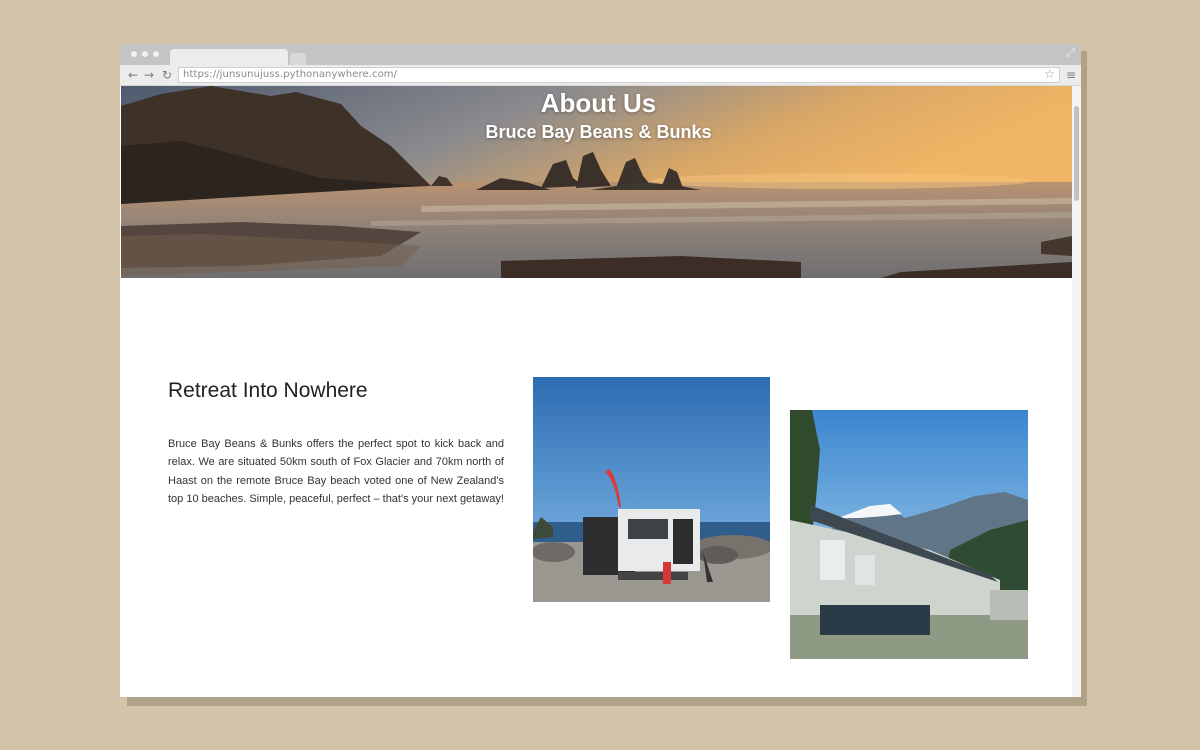 The width and height of the screenshot is (1200, 750). Describe the element at coordinates (909, 534) in the screenshot. I see `cabins-photo` at that location.